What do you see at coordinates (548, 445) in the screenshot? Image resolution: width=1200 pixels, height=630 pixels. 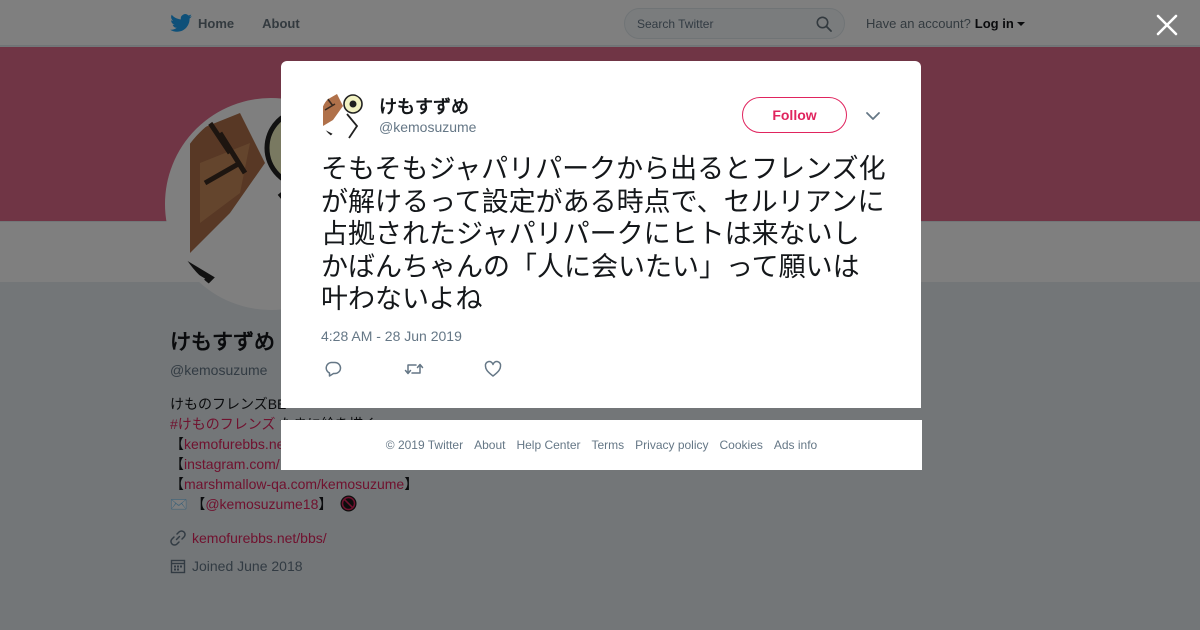 I see `footer-link-help-center: Help Center` at bounding box center [548, 445].